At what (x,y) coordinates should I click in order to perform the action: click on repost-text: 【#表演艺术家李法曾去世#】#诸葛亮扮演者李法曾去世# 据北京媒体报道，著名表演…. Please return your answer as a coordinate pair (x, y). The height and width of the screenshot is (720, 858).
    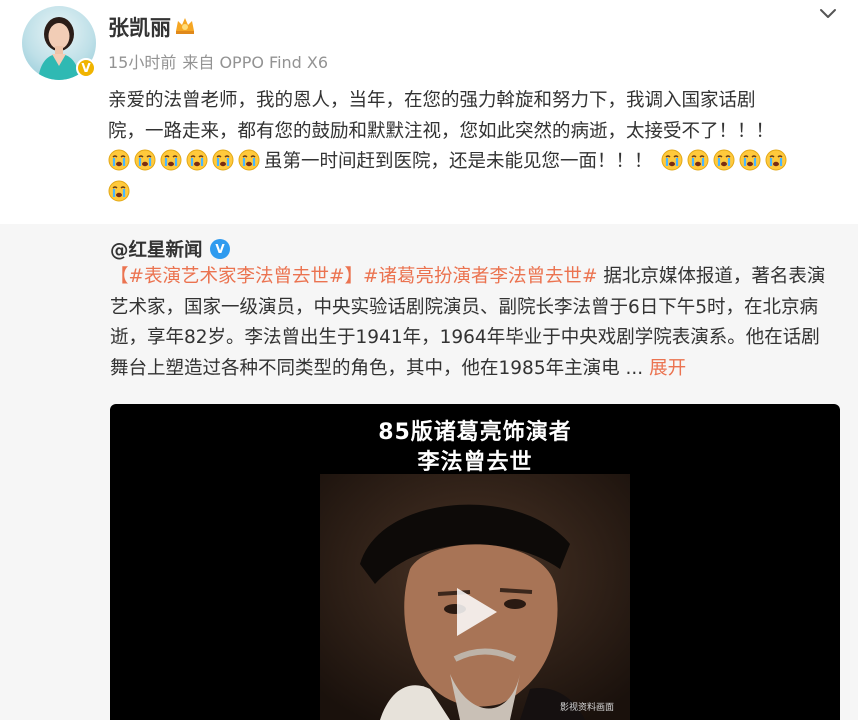
    Looking at the image, I should click on (475, 323).